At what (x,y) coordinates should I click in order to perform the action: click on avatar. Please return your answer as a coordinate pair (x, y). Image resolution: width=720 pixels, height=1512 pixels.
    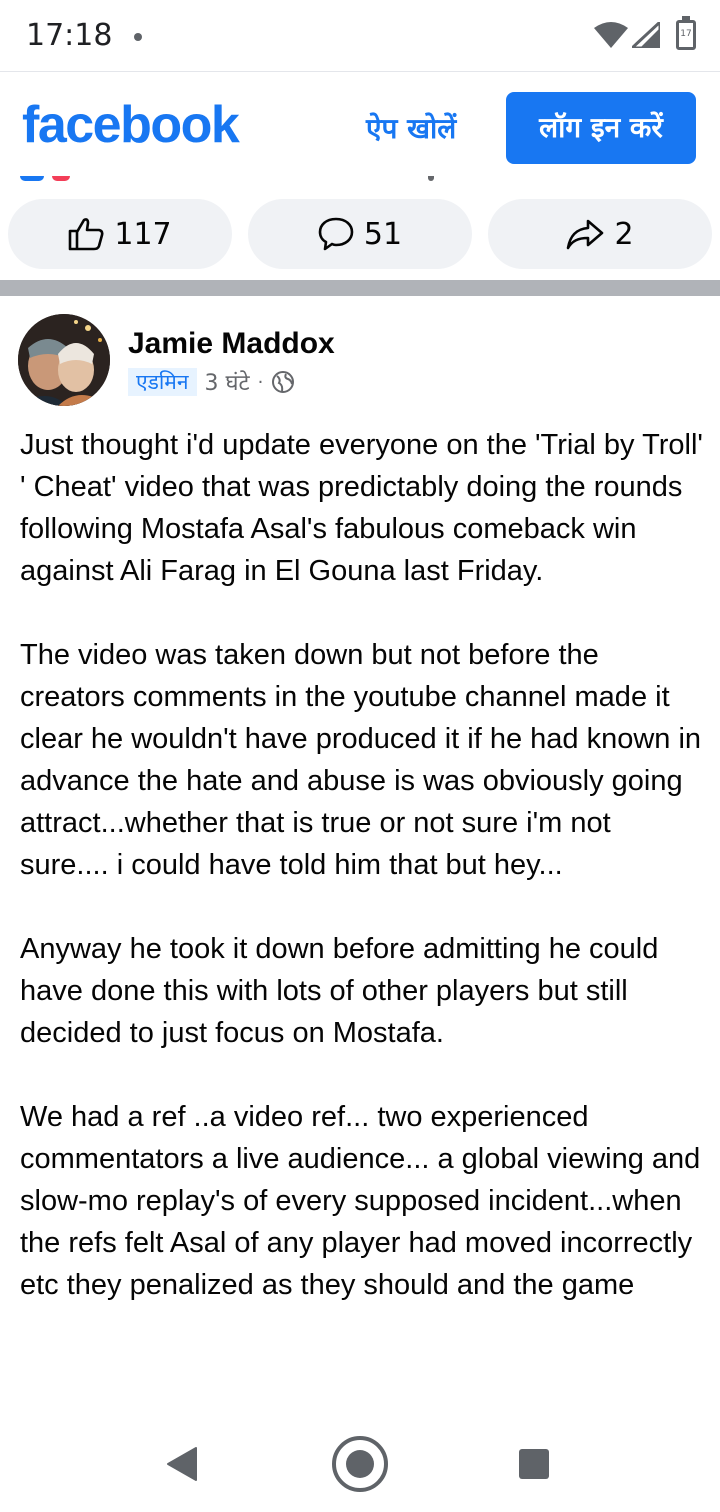
    Looking at the image, I should click on (64, 360).